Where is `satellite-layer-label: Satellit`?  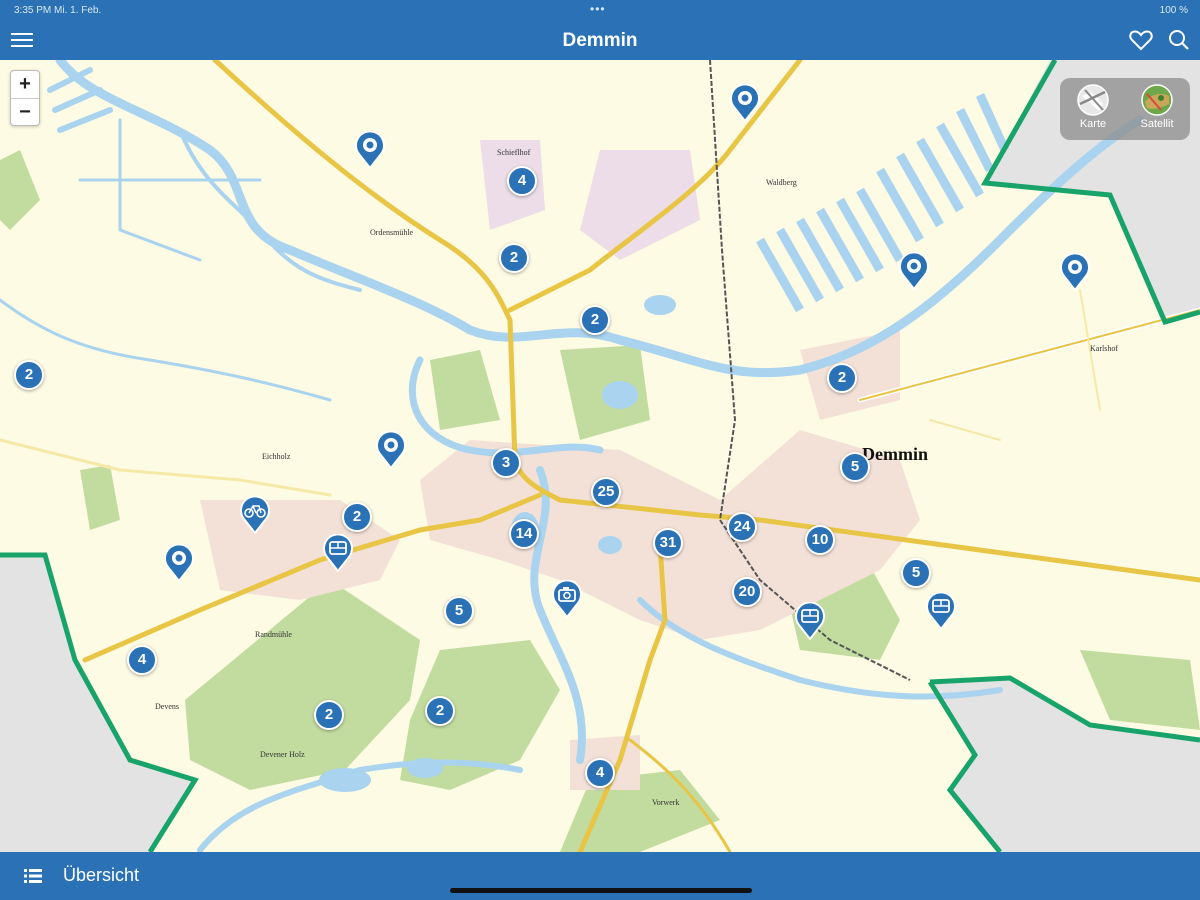
satellite-layer-label: Satellit is located at coordinates (1157, 124).